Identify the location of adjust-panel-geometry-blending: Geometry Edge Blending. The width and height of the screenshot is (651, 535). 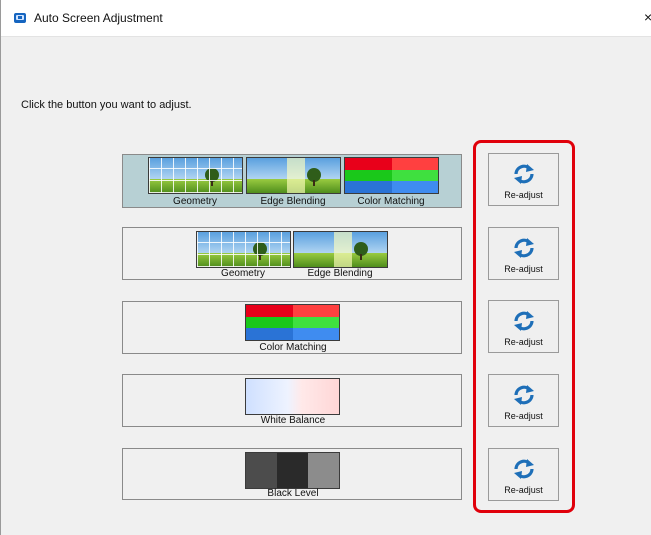
(292, 253).